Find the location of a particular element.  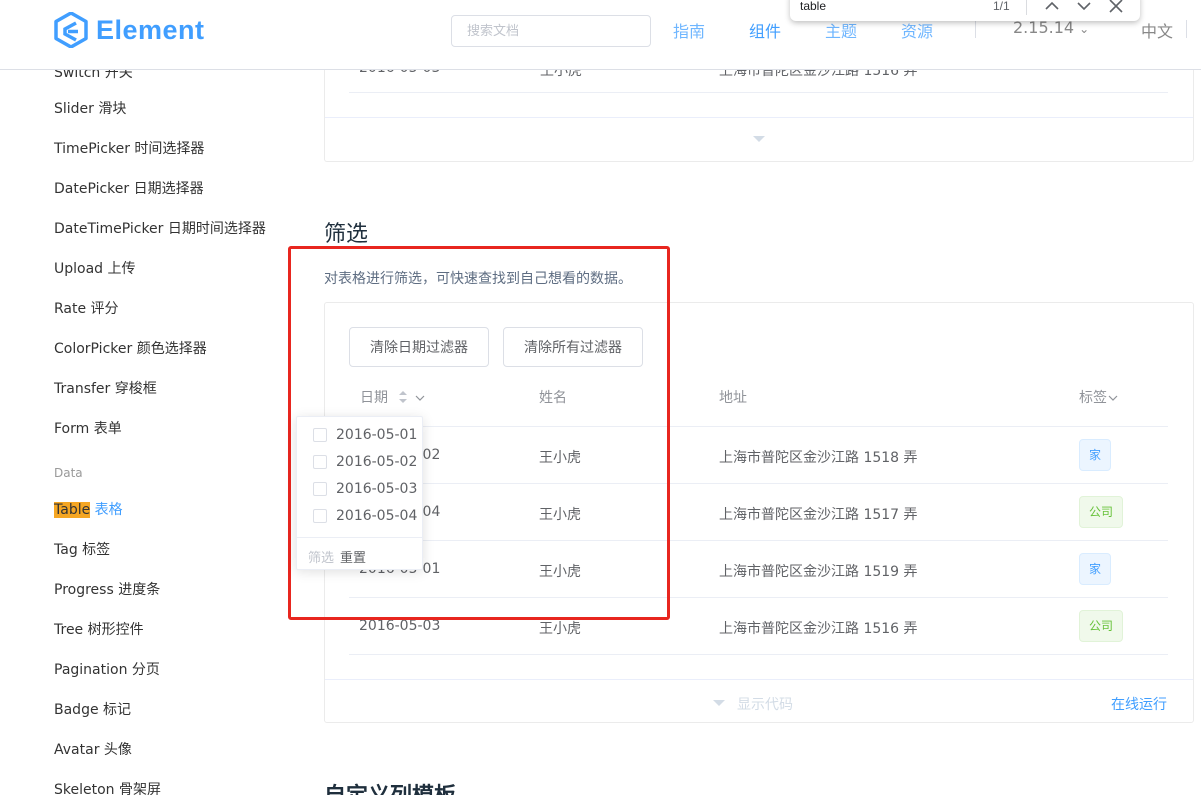

chevron-down-icon is located at coordinates (1084, 6).